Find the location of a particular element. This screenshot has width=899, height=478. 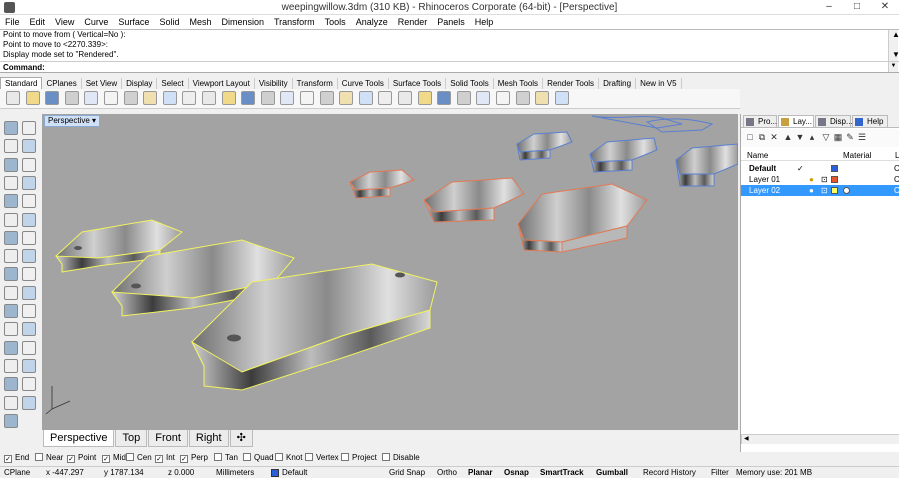

add-viewport-tab-icon: ✣ is located at coordinates (241, 438).